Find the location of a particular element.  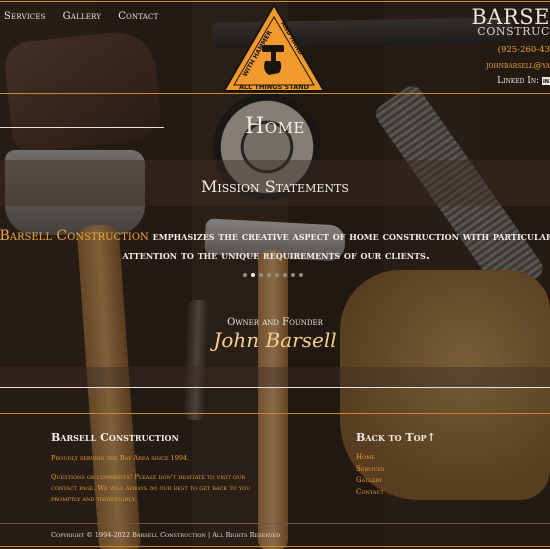

linkedin-label: Linked In: is located at coordinates (518, 81).